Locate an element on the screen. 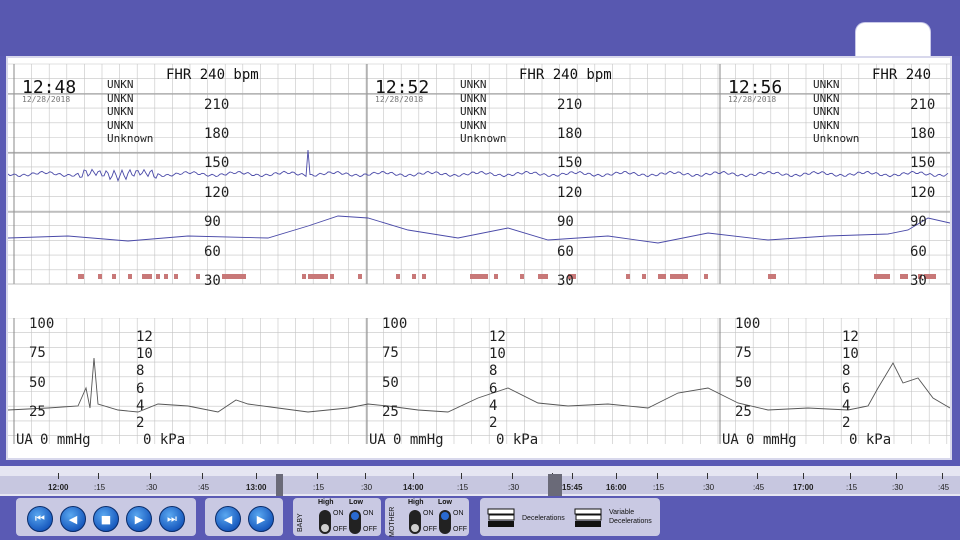 The width and height of the screenshot is (960, 540). ua-label: UA is located at coordinates (377, 440).